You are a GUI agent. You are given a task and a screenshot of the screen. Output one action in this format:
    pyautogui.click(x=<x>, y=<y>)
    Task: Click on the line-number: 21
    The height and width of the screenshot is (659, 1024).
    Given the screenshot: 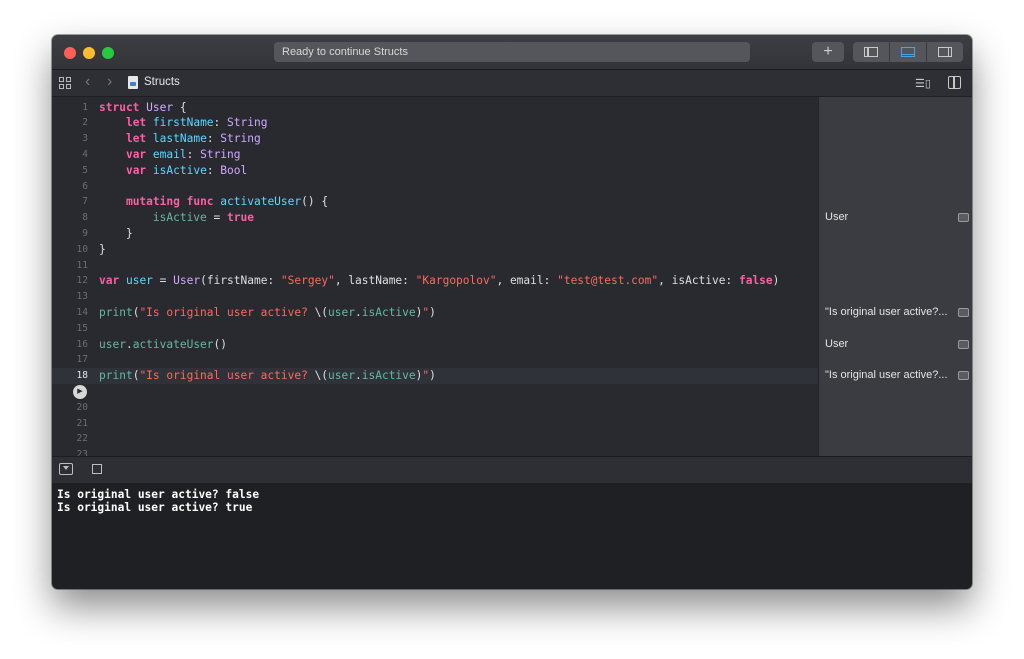 What is the action you would take?
    pyautogui.click(x=82, y=423)
    